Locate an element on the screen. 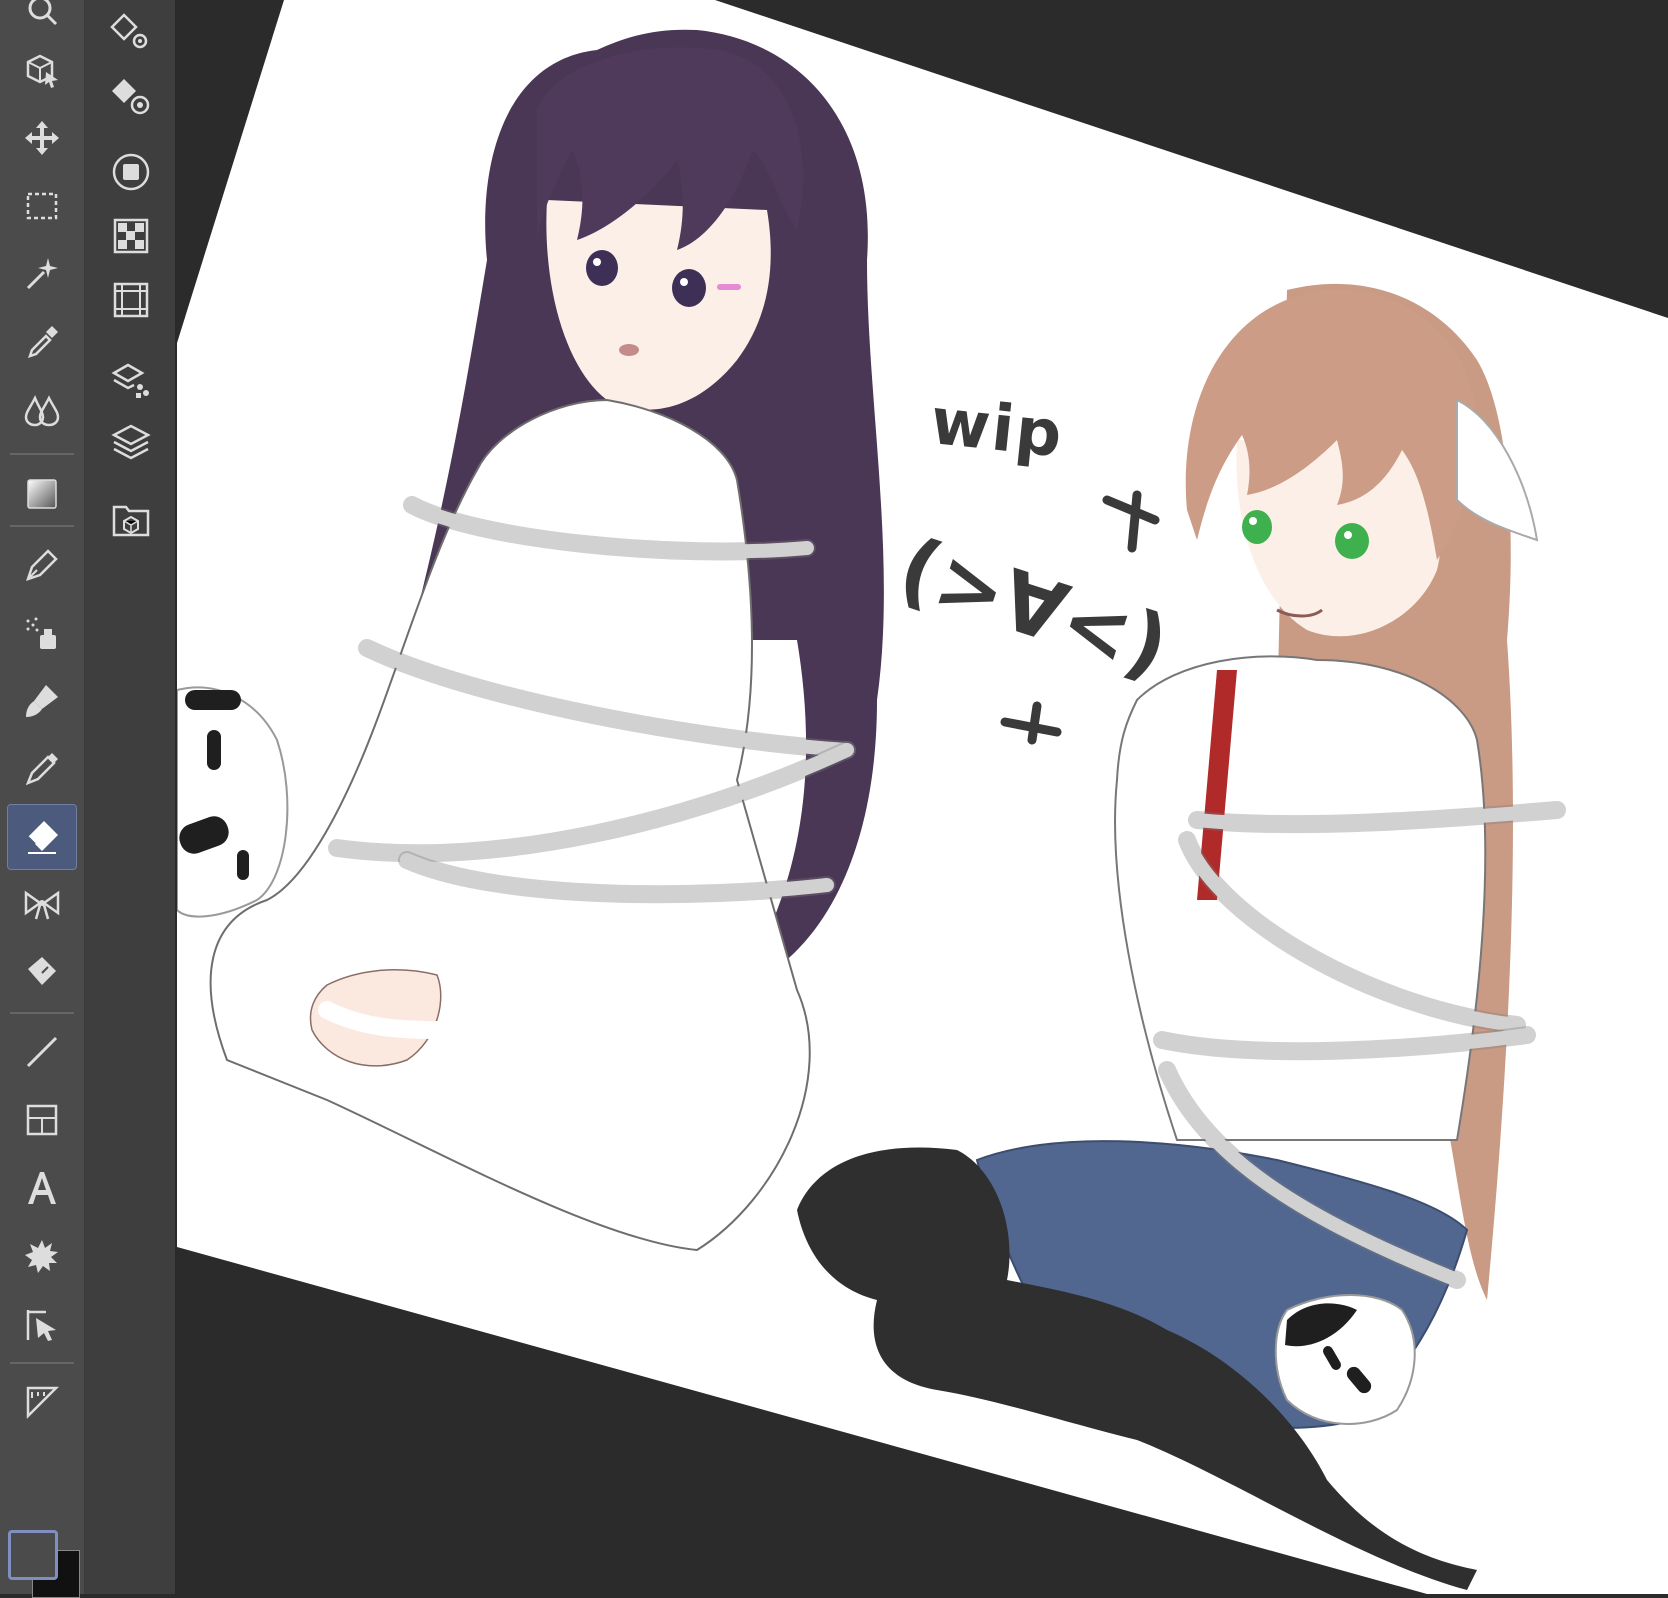 This screenshot has width=1668, height=1598. airbrush-tool is located at coordinates (42, 633).